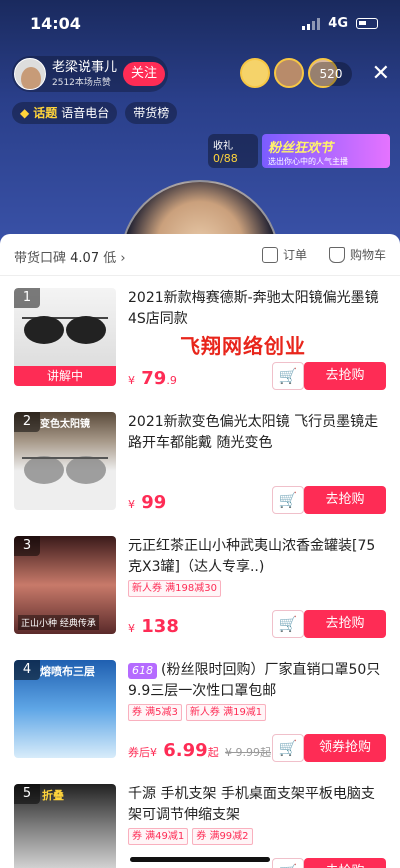 This screenshot has width=400, height=868. Describe the element at coordinates (171, 380) in the screenshot. I see `price-decimal: .9` at that location.